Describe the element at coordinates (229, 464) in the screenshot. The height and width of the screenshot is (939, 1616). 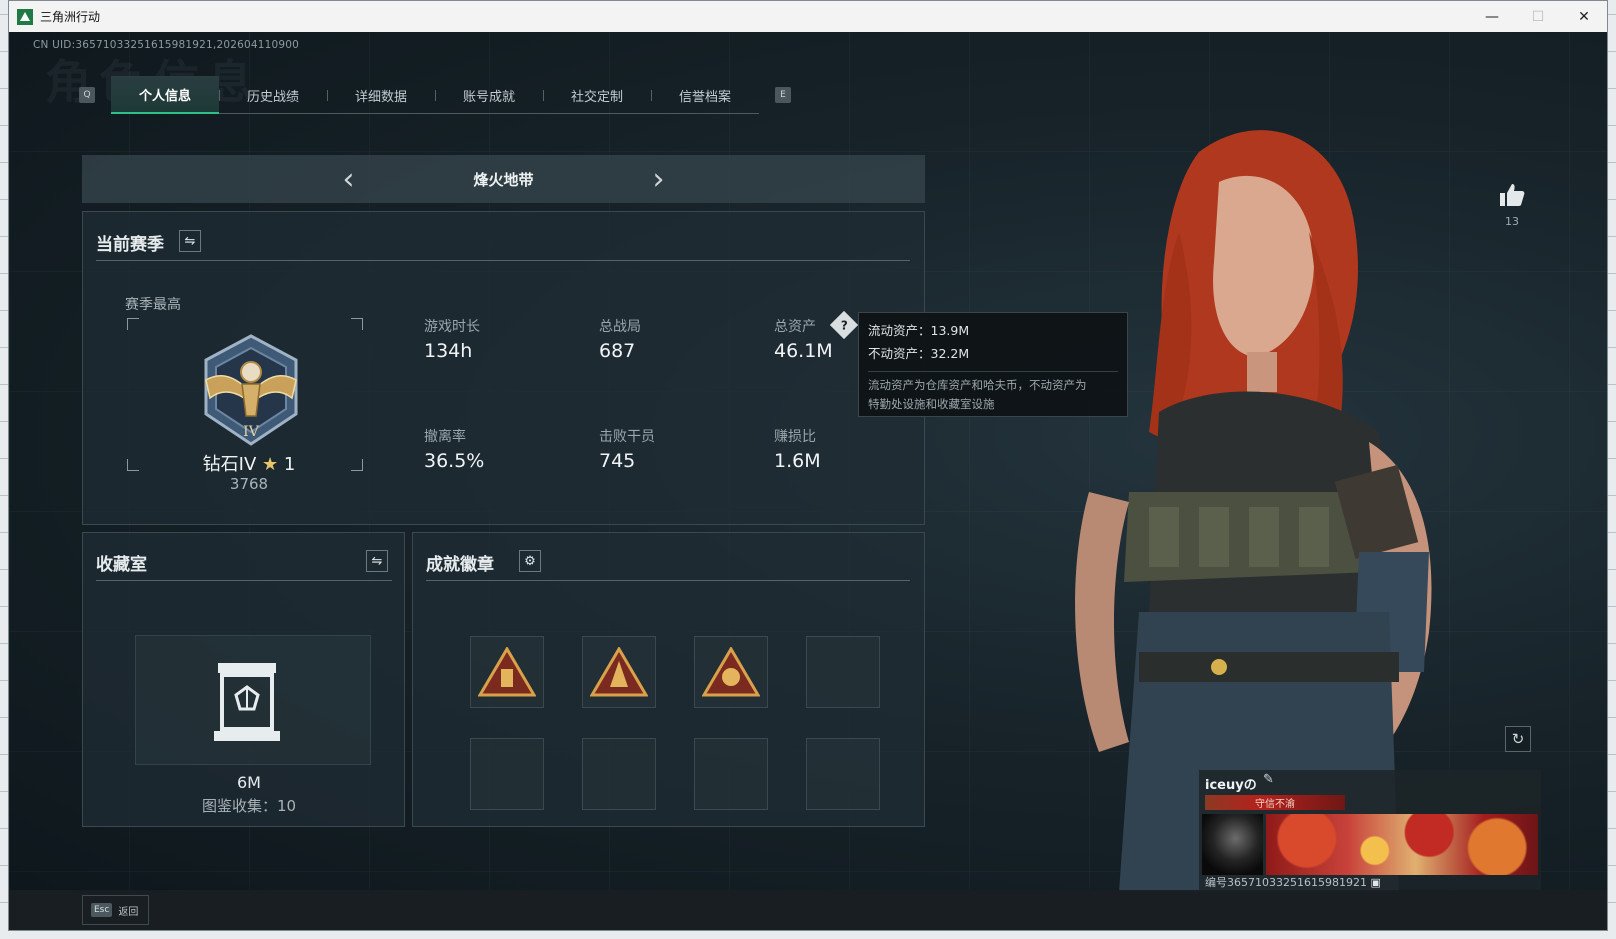
I see `rank-name: 钻石IV` at that location.